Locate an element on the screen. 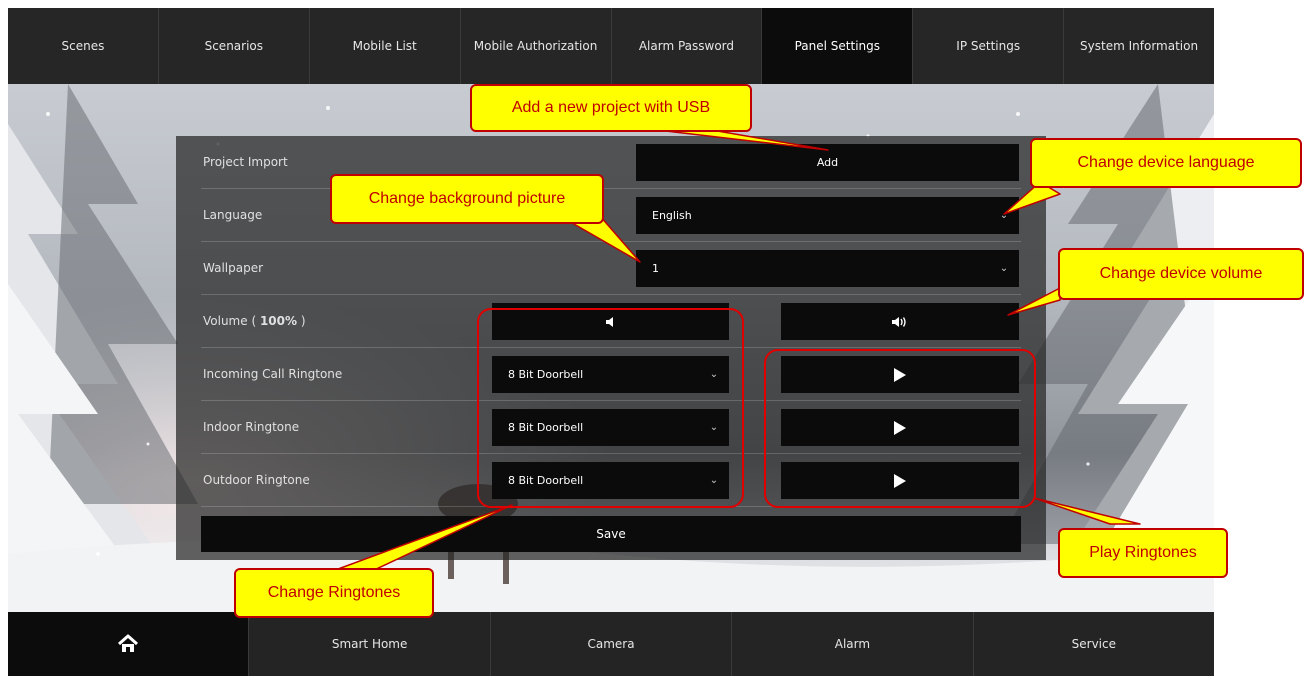  bottom-navigation: Smart Home Camera Alarm Service is located at coordinates (611, 644).